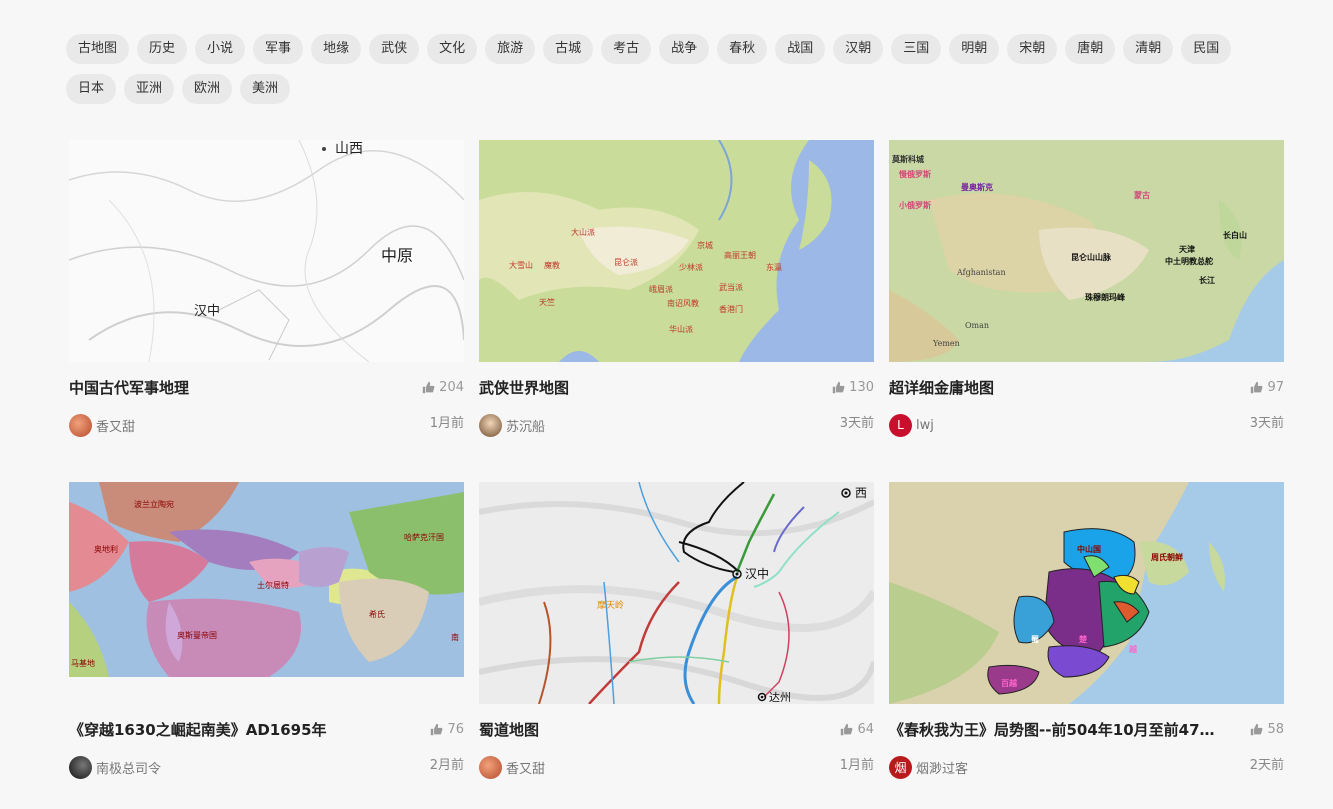 This screenshot has height=809, width=1333. Describe the element at coordinates (1148, 49) in the screenshot. I see `tag-qing: 清朝` at that location.